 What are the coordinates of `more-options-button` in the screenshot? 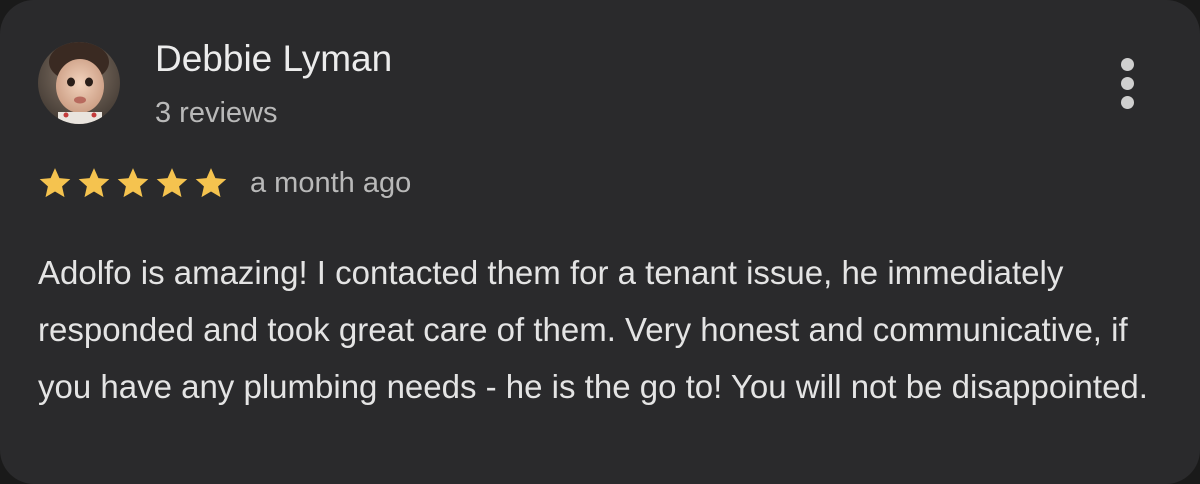 It's located at (1128, 84).